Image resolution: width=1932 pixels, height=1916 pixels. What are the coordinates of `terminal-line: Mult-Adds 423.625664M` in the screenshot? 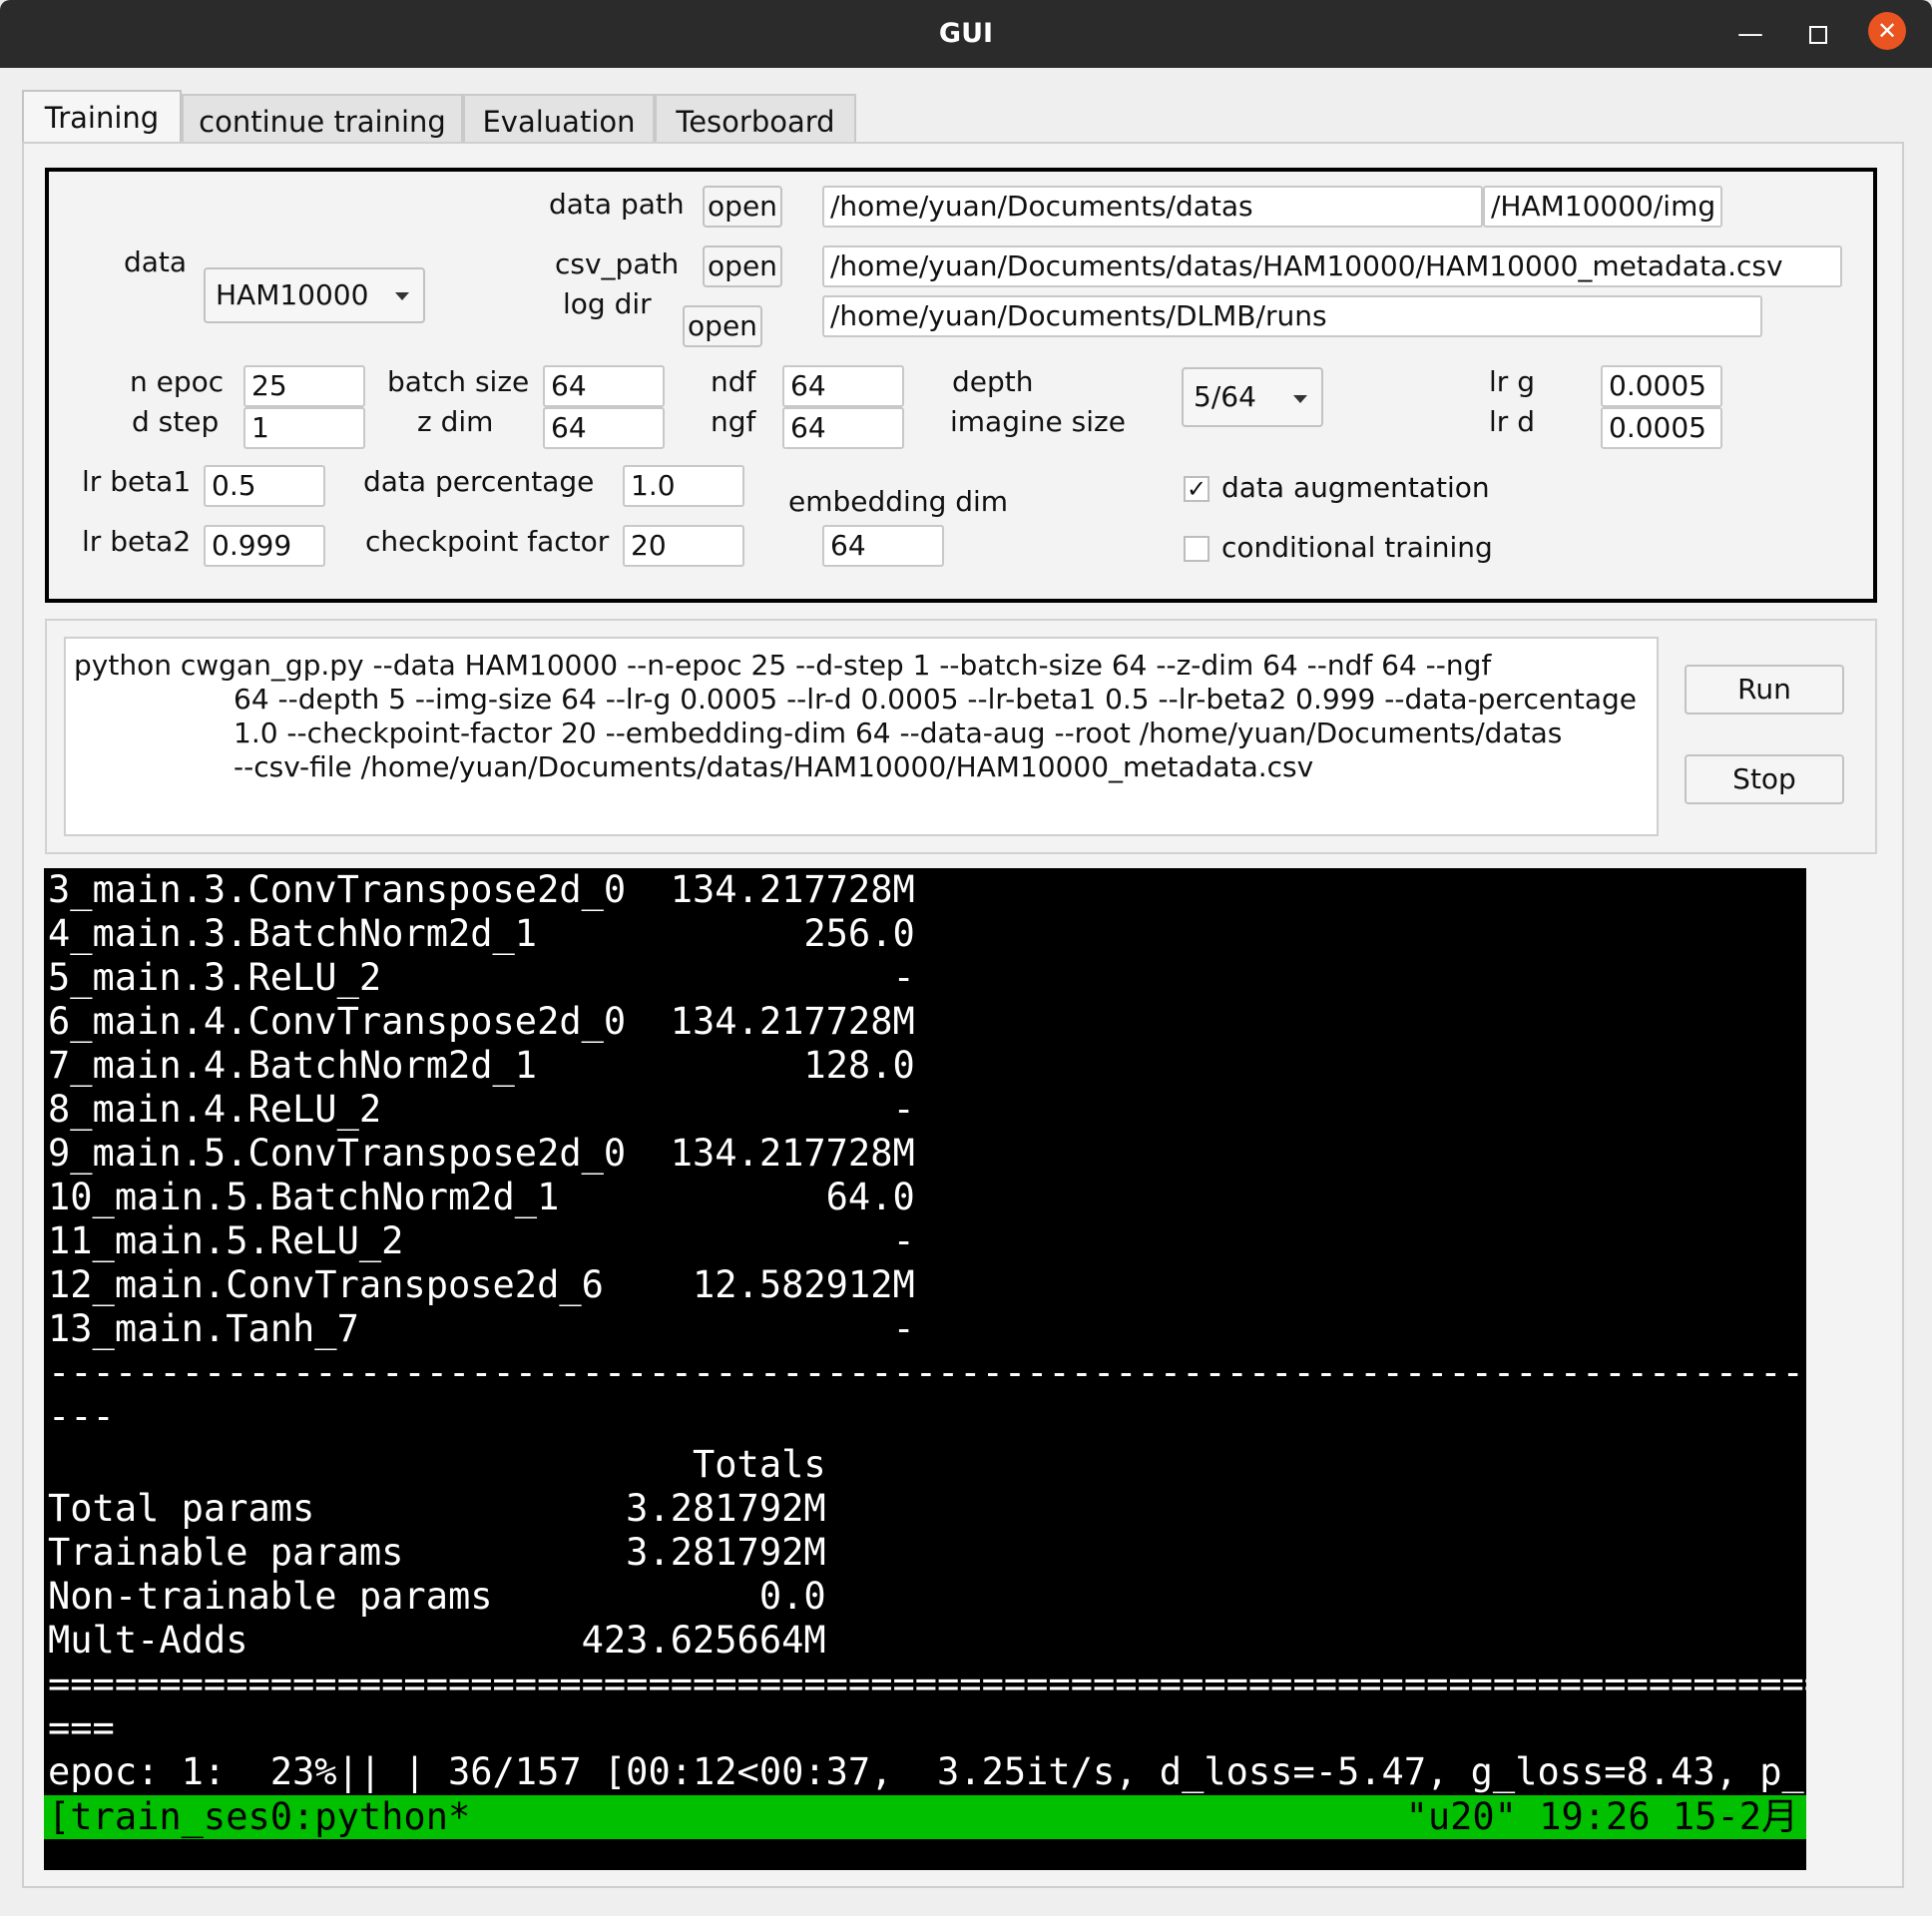 It's located at (437, 1640).